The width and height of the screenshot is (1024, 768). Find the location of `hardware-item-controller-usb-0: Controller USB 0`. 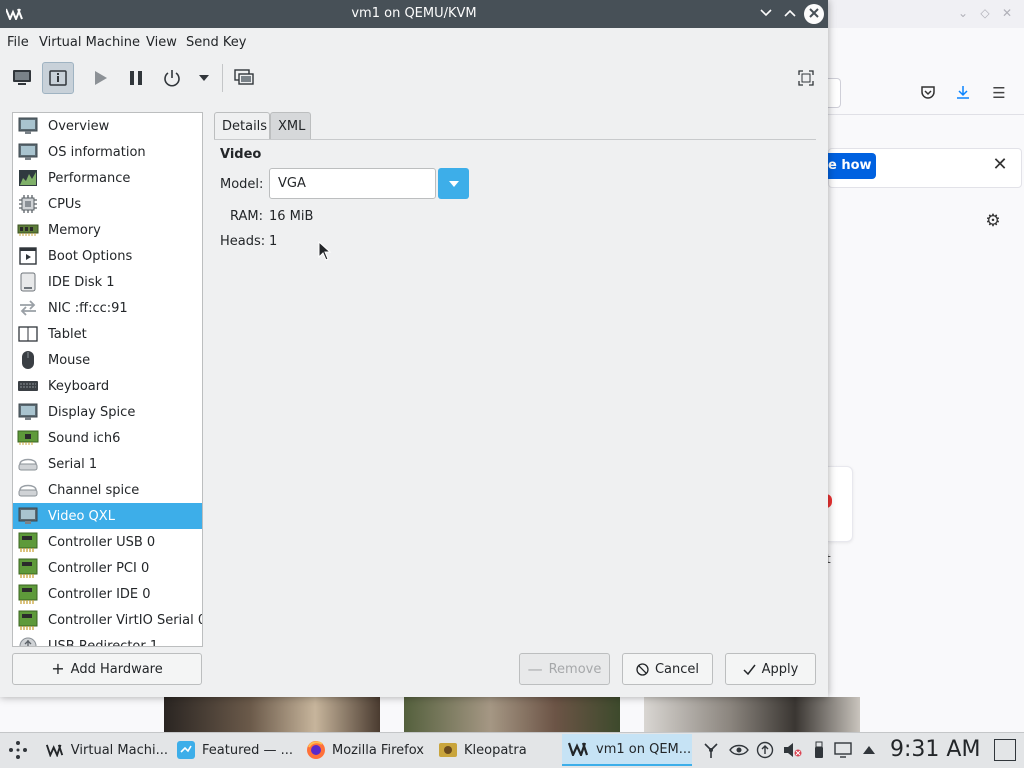

hardware-item-controller-usb-0: Controller USB 0 is located at coordinates (107, 542).